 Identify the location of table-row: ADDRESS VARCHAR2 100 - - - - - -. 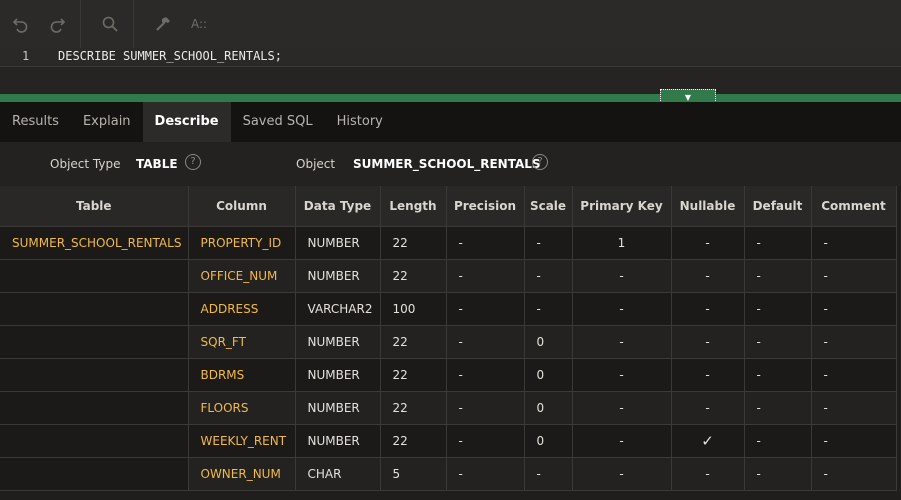
(448, 309).